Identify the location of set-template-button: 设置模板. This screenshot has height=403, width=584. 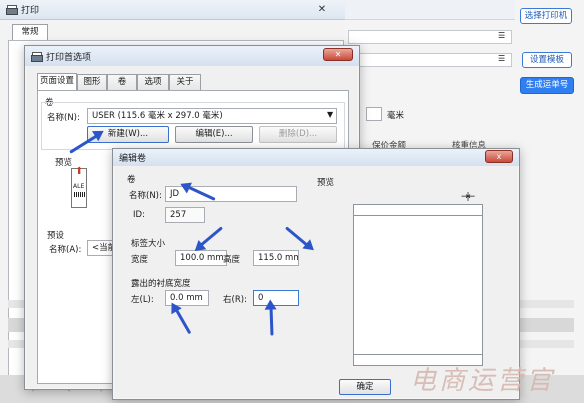
(547, 60).